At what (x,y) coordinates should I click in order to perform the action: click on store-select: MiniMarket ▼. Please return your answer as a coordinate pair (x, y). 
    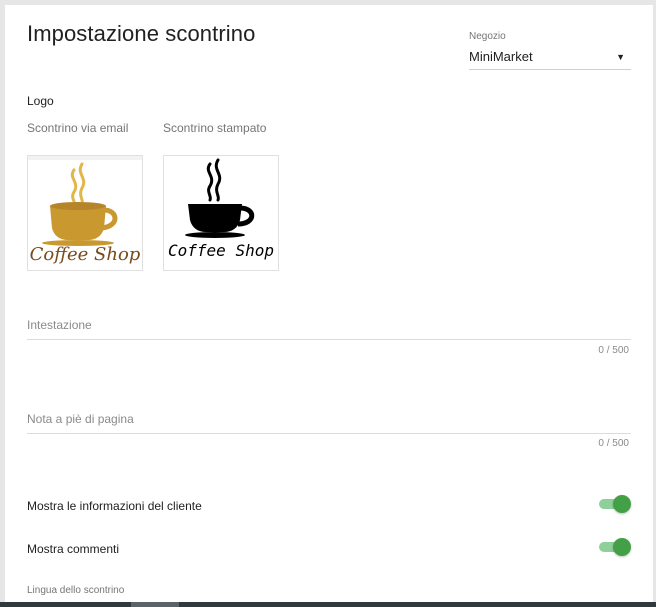
    Looking at the image, I should click on (550, 57).